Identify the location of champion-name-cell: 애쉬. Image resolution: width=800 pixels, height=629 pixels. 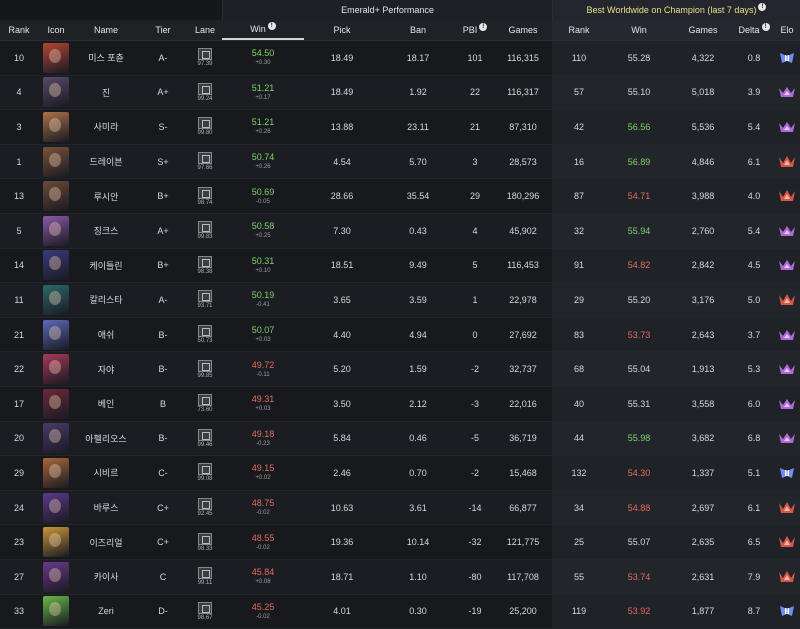
(106, 335).